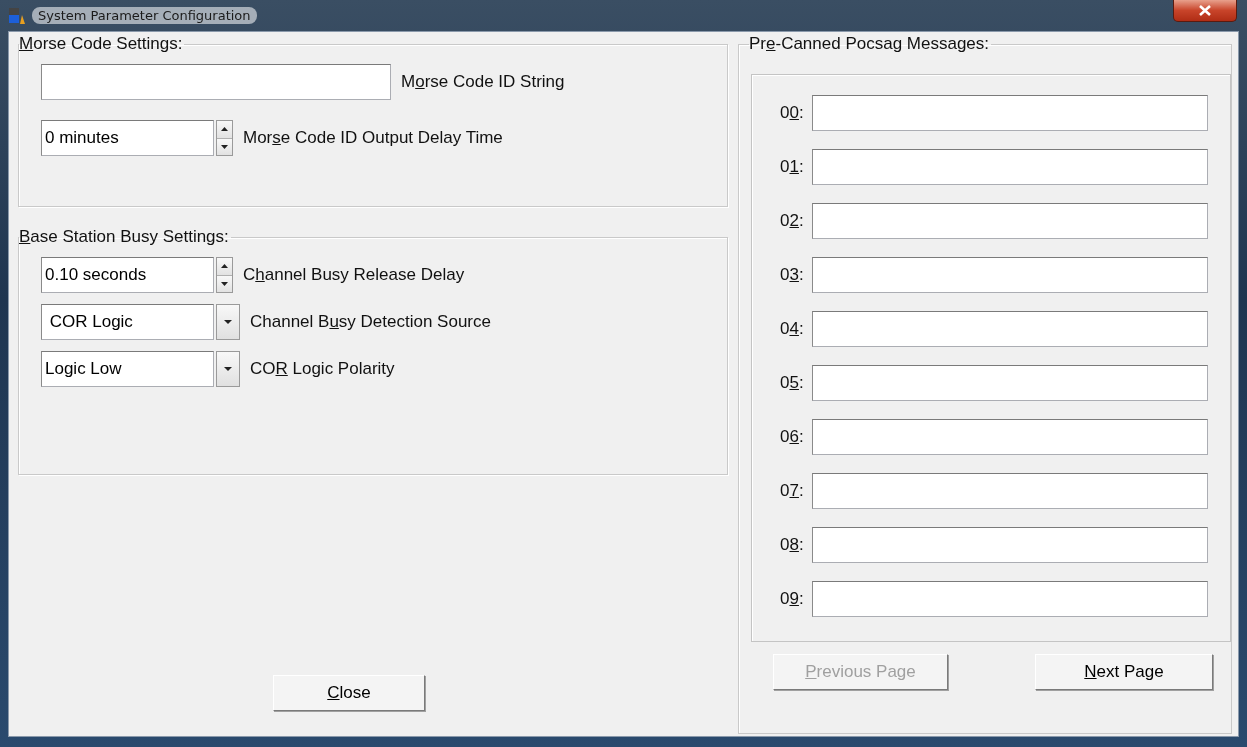 This screenshot has width=1247, height=747. I want to click on message-number: 06:, so click(792, 437).